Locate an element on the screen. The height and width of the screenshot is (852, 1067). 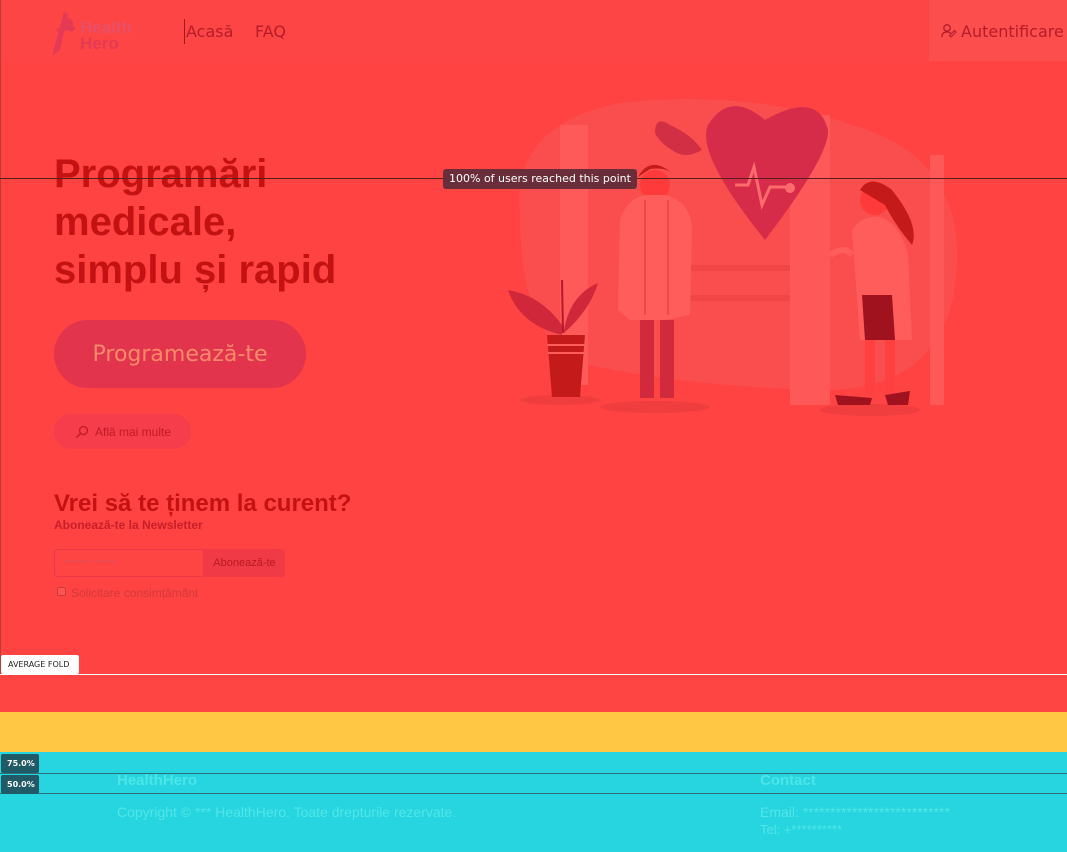
learn-more-button: Află mai multe is located at coordinates (122, 431).